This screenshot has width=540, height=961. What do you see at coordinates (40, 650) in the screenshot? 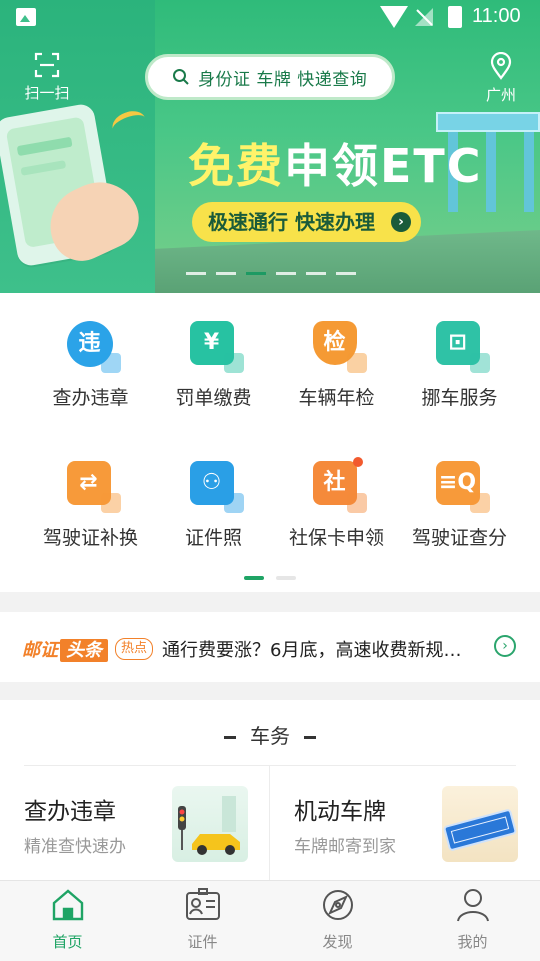
I see `news-logo-a: 邮证` at bounding box center [40, 650].